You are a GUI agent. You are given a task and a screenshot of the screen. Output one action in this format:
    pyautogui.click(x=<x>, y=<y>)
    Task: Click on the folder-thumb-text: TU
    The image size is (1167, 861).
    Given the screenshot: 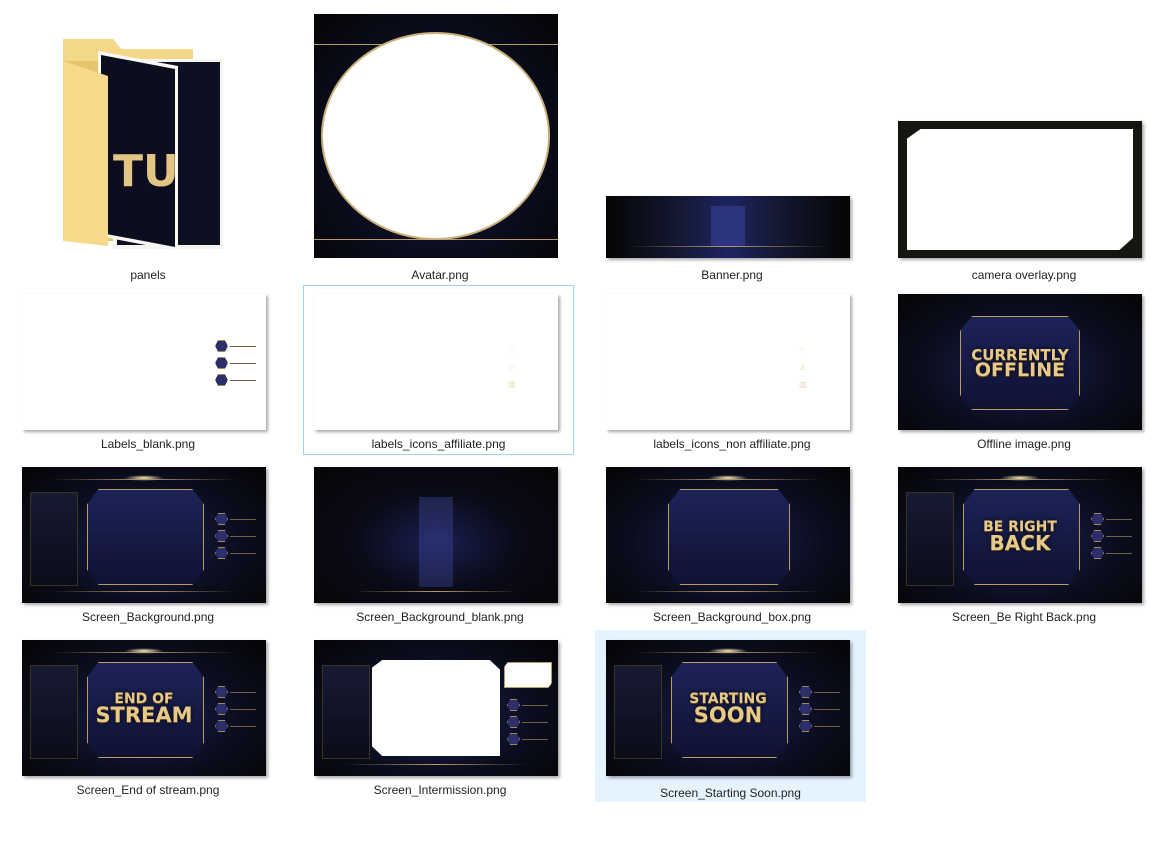 What is the action you would take?
    pyautogui.click(x=146, y=171)
    